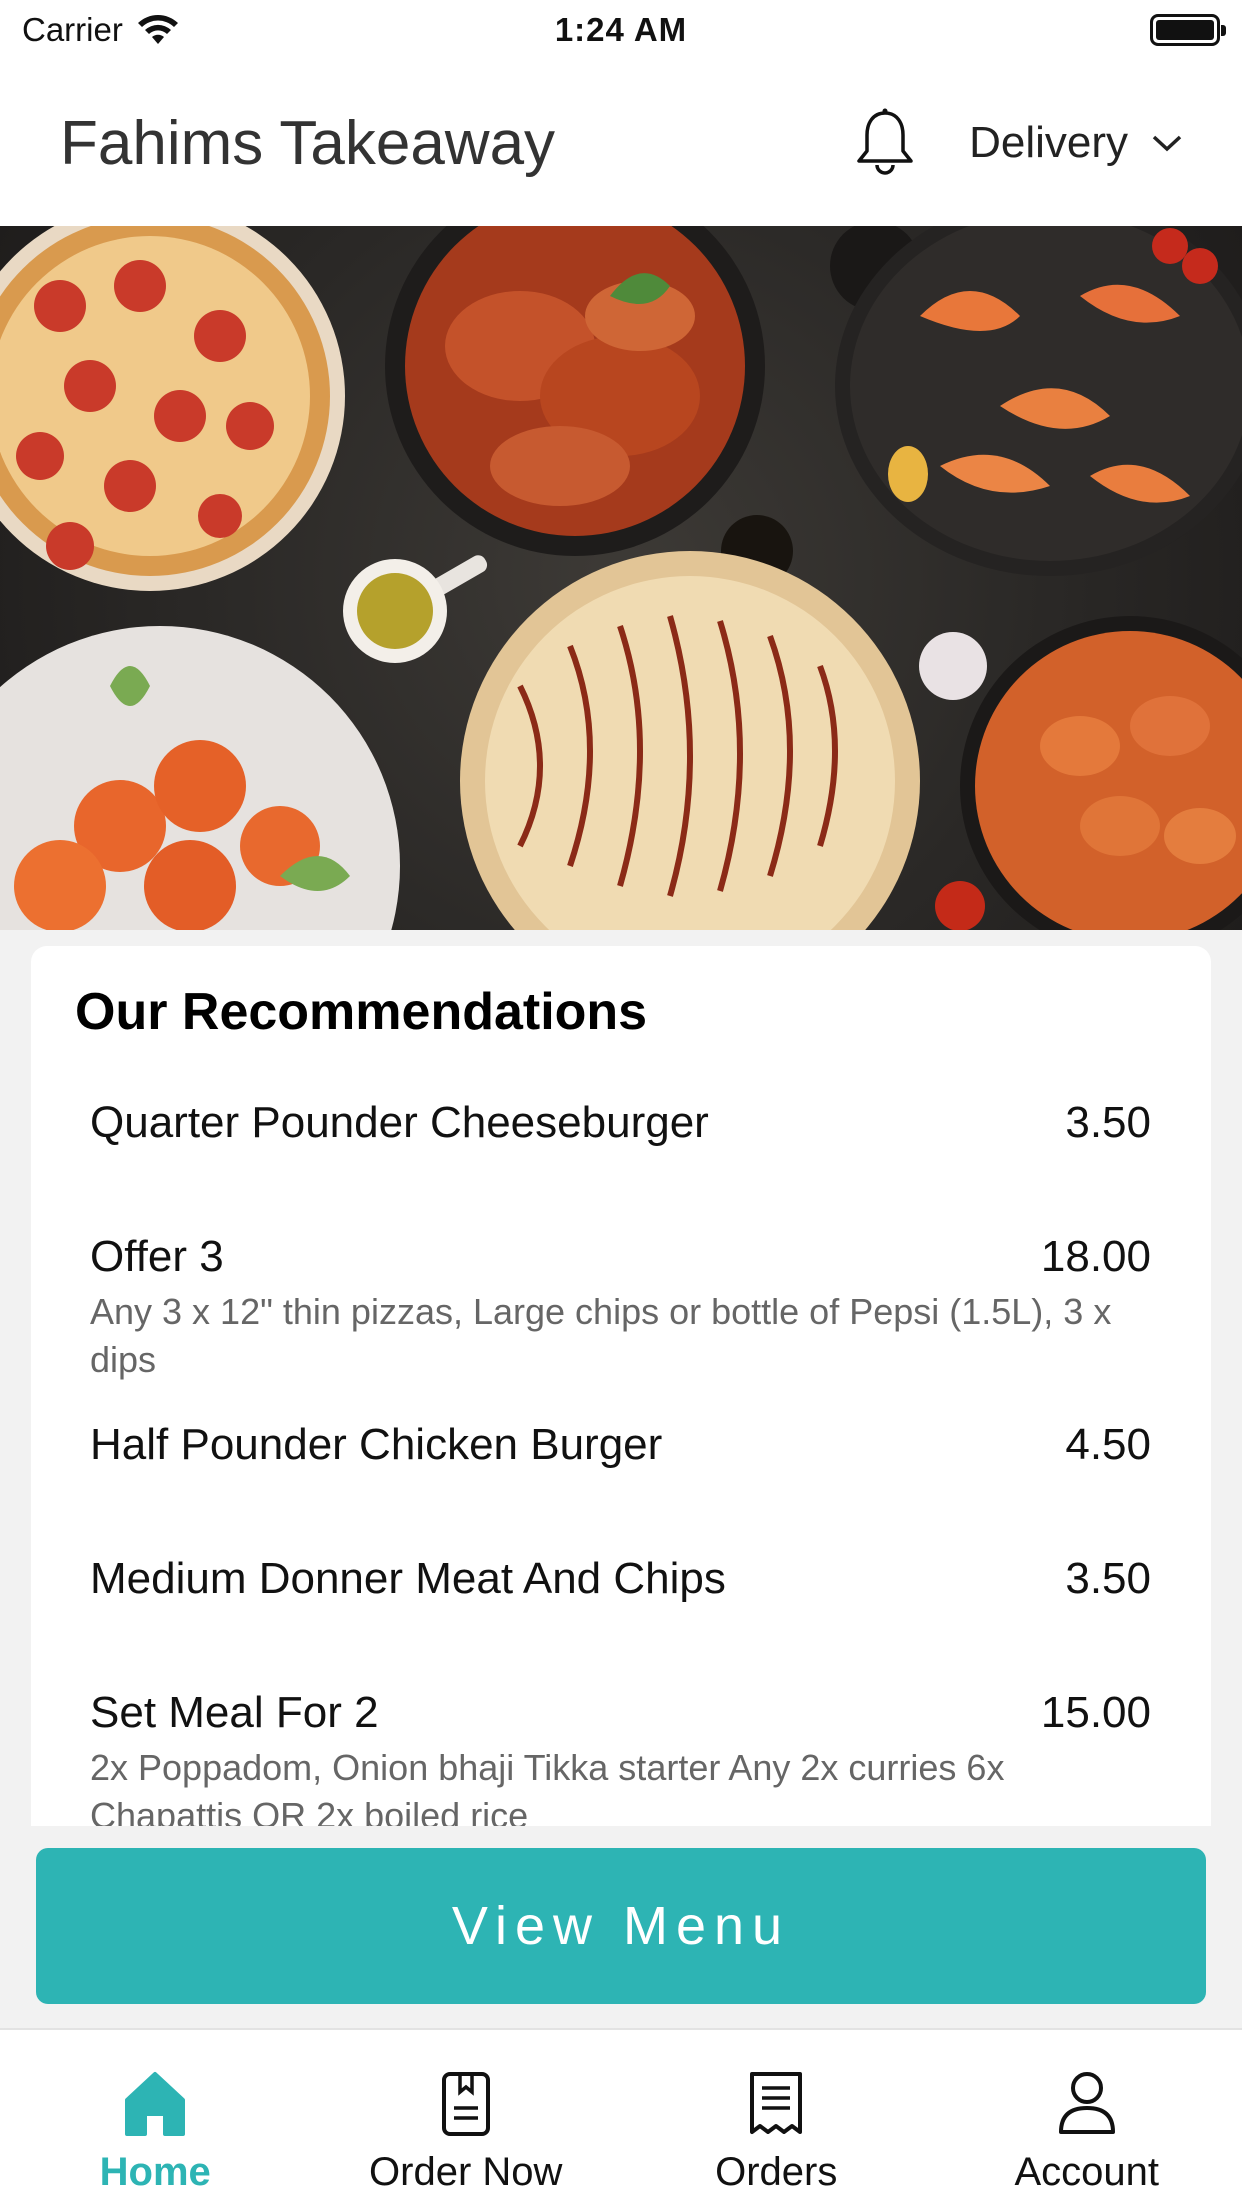 The width and height of the screenshot is (1242, 2208). I want to click on bottom-nav: Home Order Now Orders Account, so click(621, 2118).